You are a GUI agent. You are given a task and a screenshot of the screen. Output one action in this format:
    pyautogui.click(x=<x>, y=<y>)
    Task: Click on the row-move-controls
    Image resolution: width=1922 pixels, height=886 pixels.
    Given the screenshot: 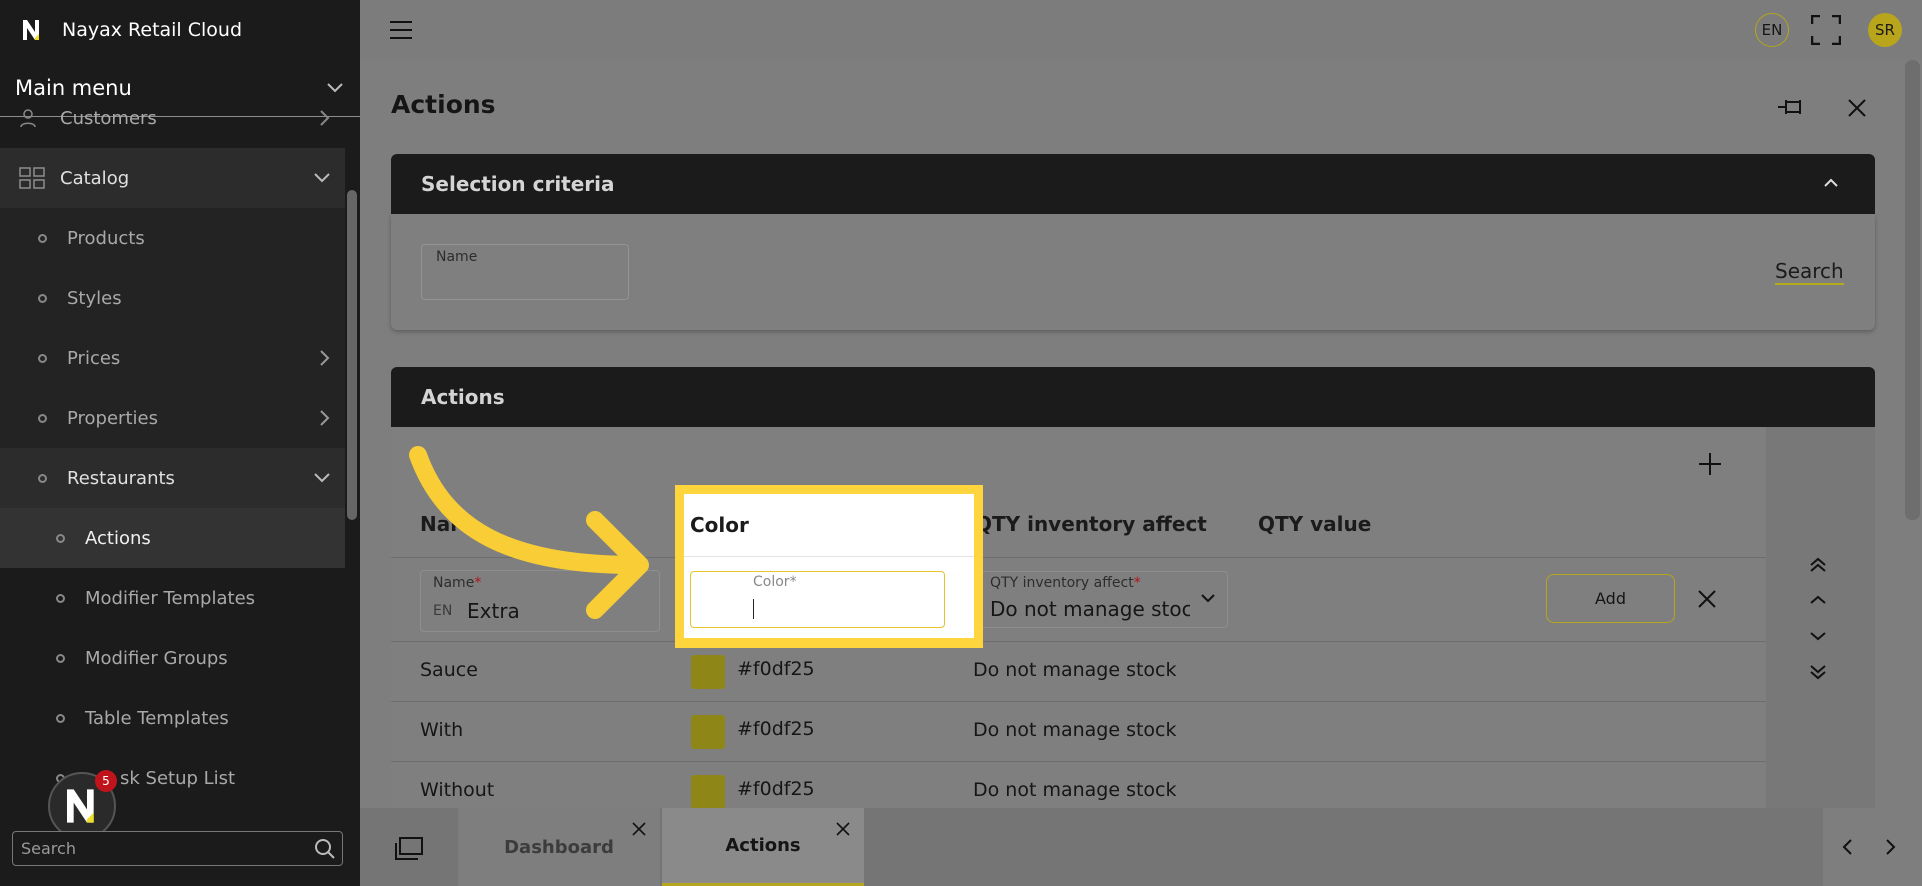 What is the action you would take?
    pyautogui.click(x=1820, y=617)
    